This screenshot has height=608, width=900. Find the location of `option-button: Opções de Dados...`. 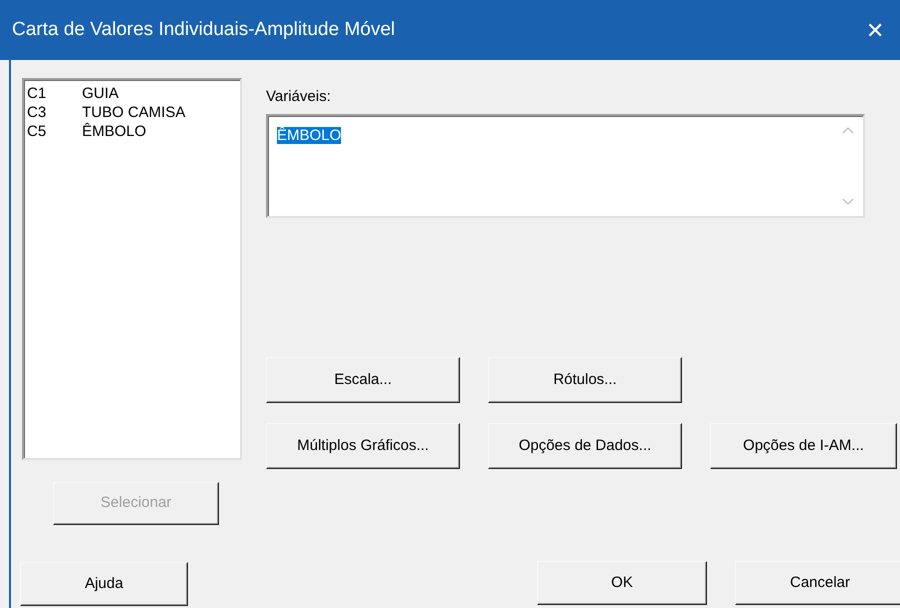

option-button: Opções de Dados... is located at coordinates (585, 446).